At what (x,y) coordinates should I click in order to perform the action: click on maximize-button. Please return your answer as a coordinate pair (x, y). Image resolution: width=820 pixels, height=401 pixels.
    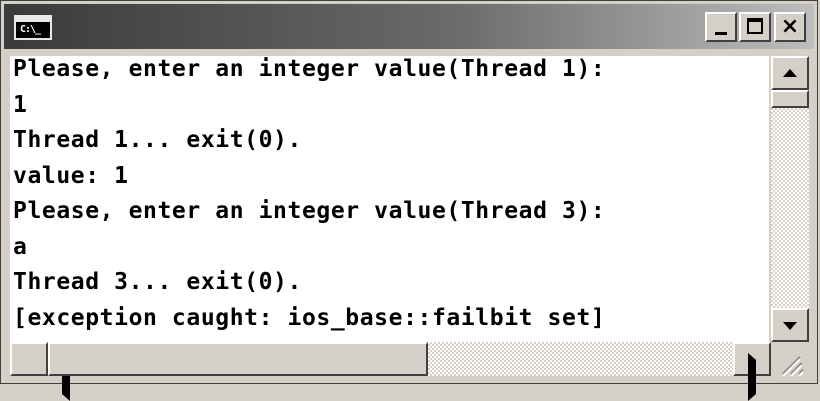
    Looking at the image, I should click on (755, 27).